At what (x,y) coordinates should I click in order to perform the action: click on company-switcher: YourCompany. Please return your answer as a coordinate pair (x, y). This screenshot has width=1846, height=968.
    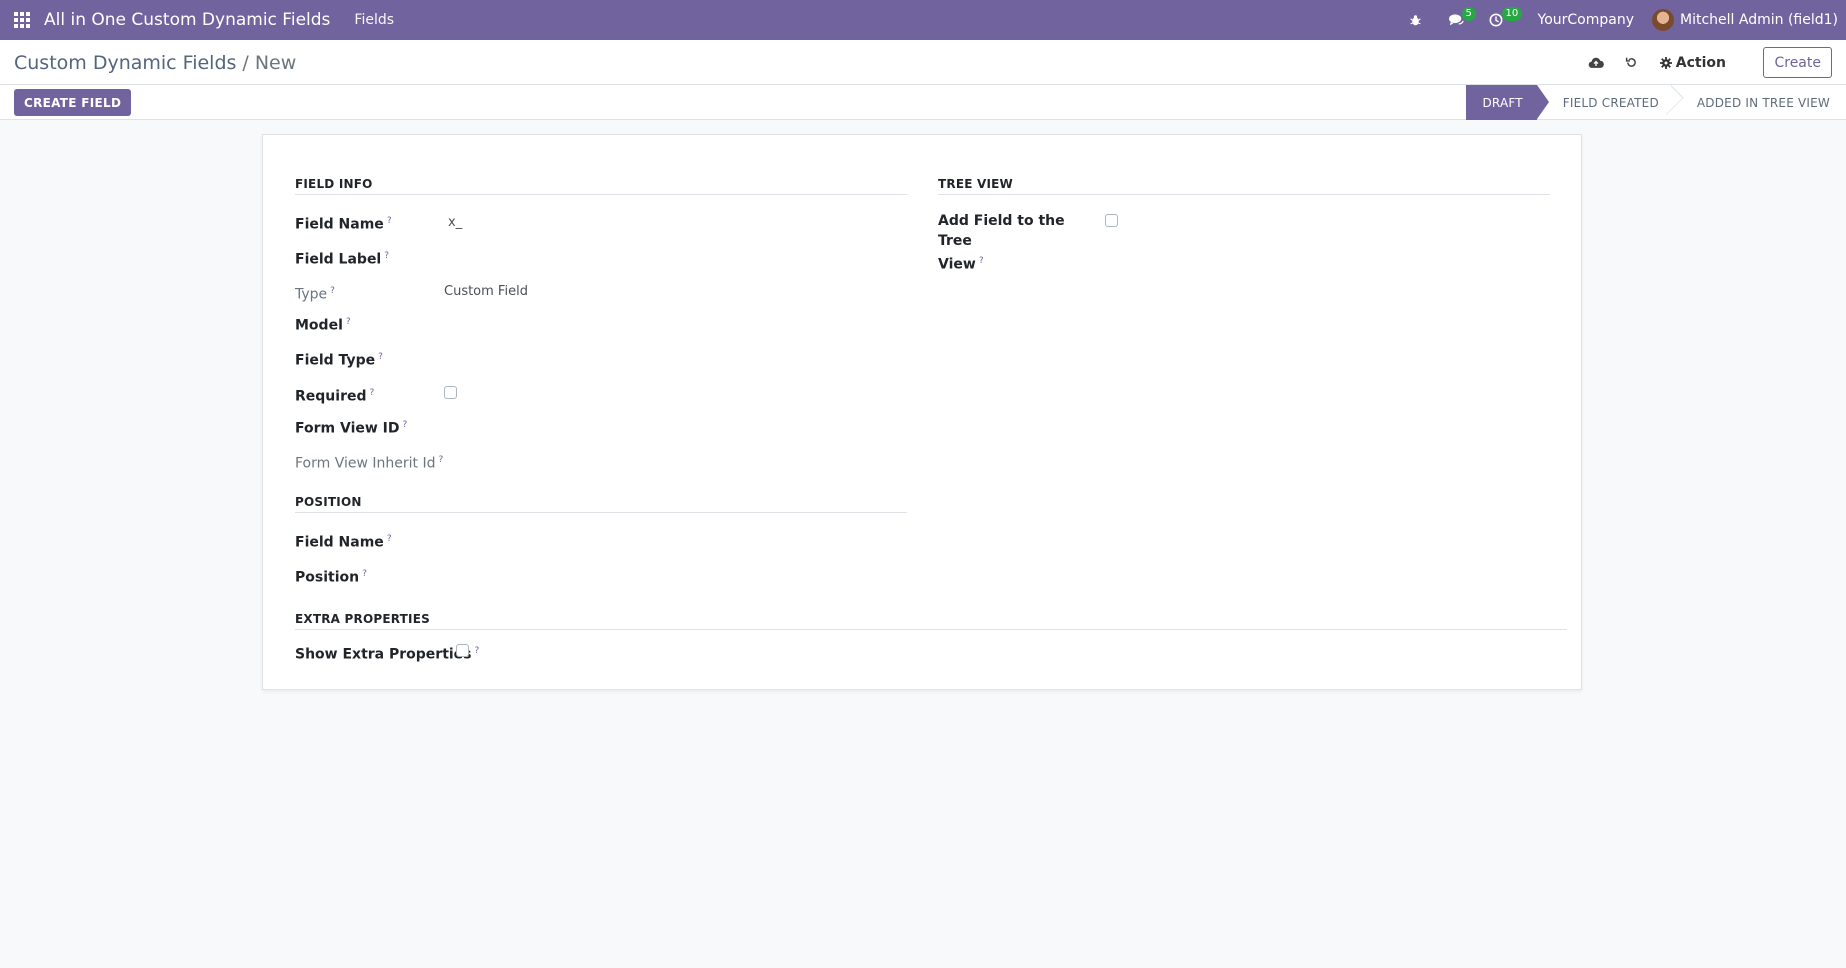
    Looking at the image, I should click on (1586, 20).